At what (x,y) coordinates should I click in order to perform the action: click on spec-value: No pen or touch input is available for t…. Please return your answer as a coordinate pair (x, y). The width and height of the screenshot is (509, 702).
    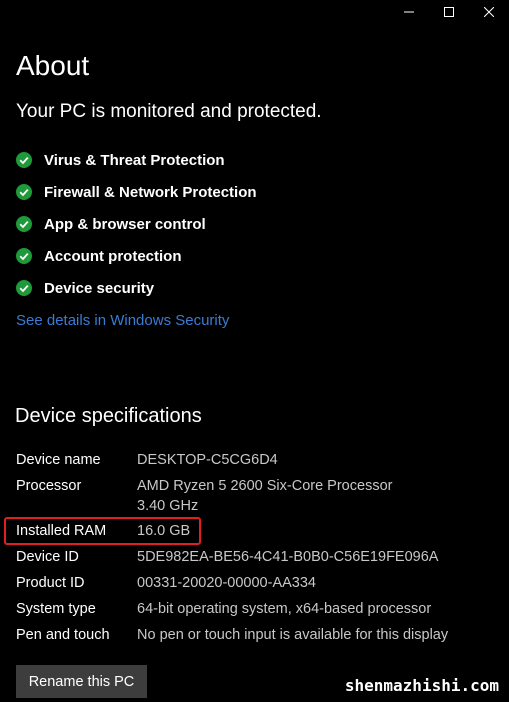
    Looking at the image, I should click on (293, 635).